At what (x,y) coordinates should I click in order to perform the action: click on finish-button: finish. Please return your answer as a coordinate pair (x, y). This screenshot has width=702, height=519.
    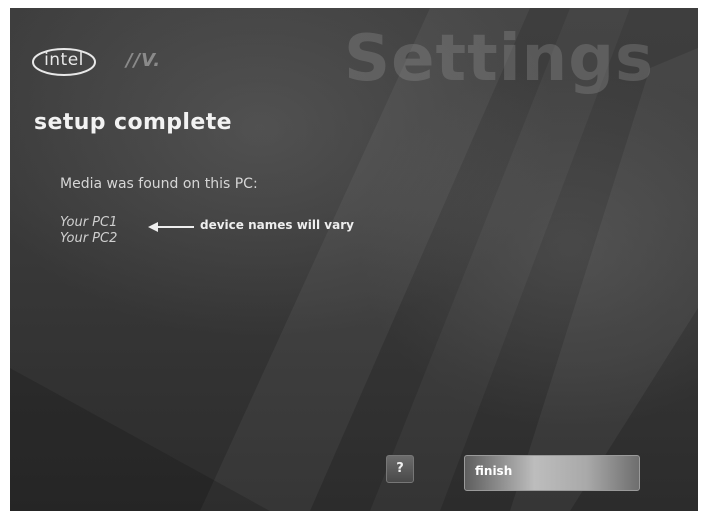
    Looking at the image, I should click on (552, 473).